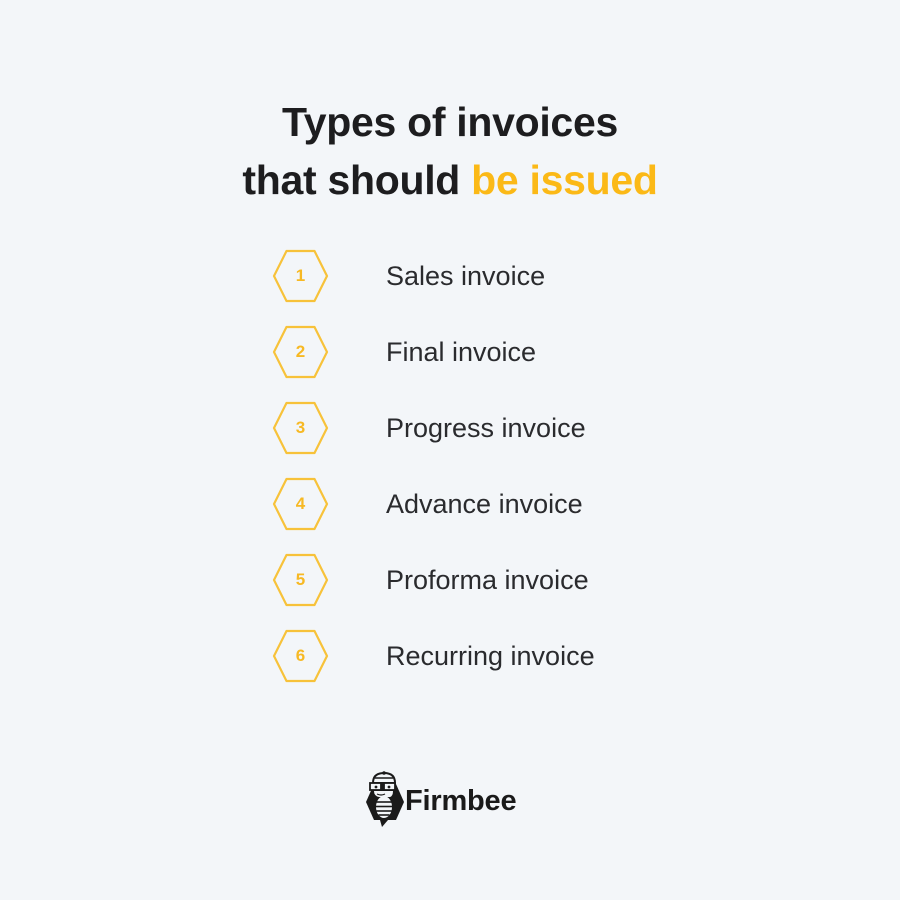 The height and width of the screenshot is (900, 900). I want to click on firmbee-logo: Firmbee, so click(452, 800).